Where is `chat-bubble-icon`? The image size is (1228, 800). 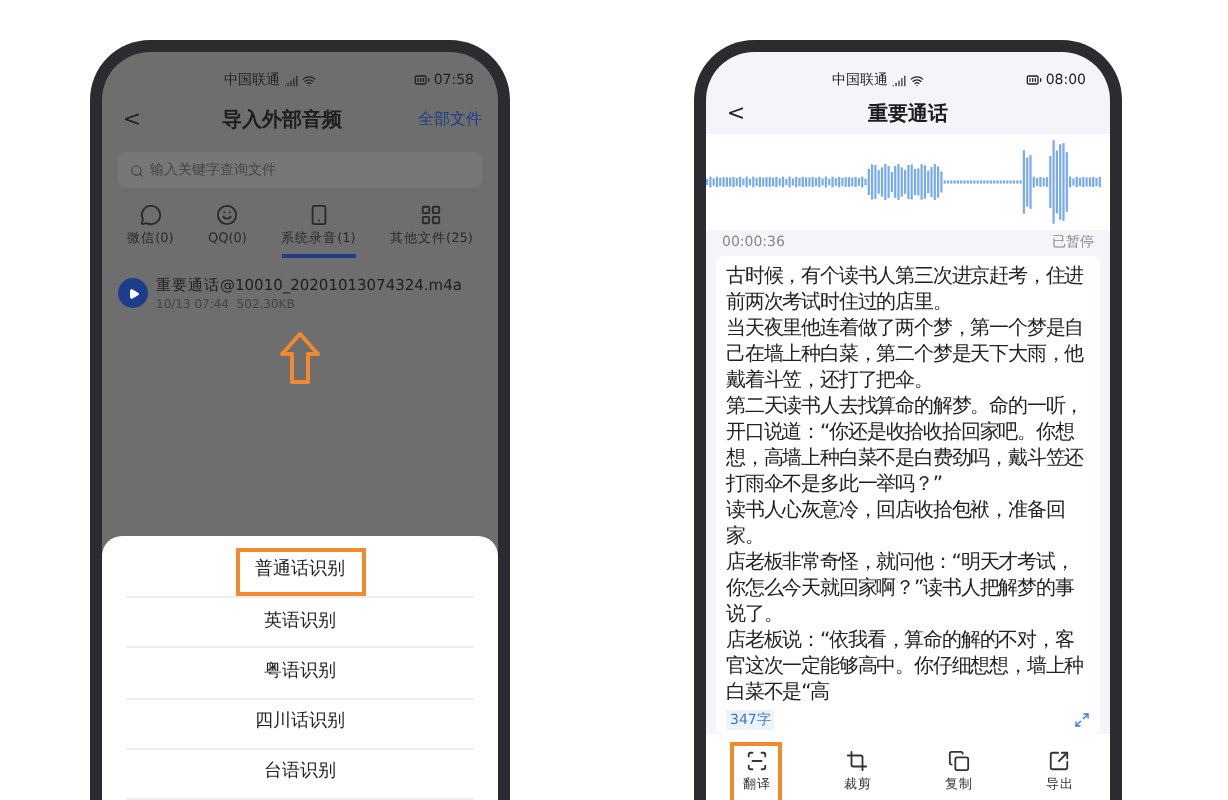
chat-bubble-icon is located at coordinates (150, 215).